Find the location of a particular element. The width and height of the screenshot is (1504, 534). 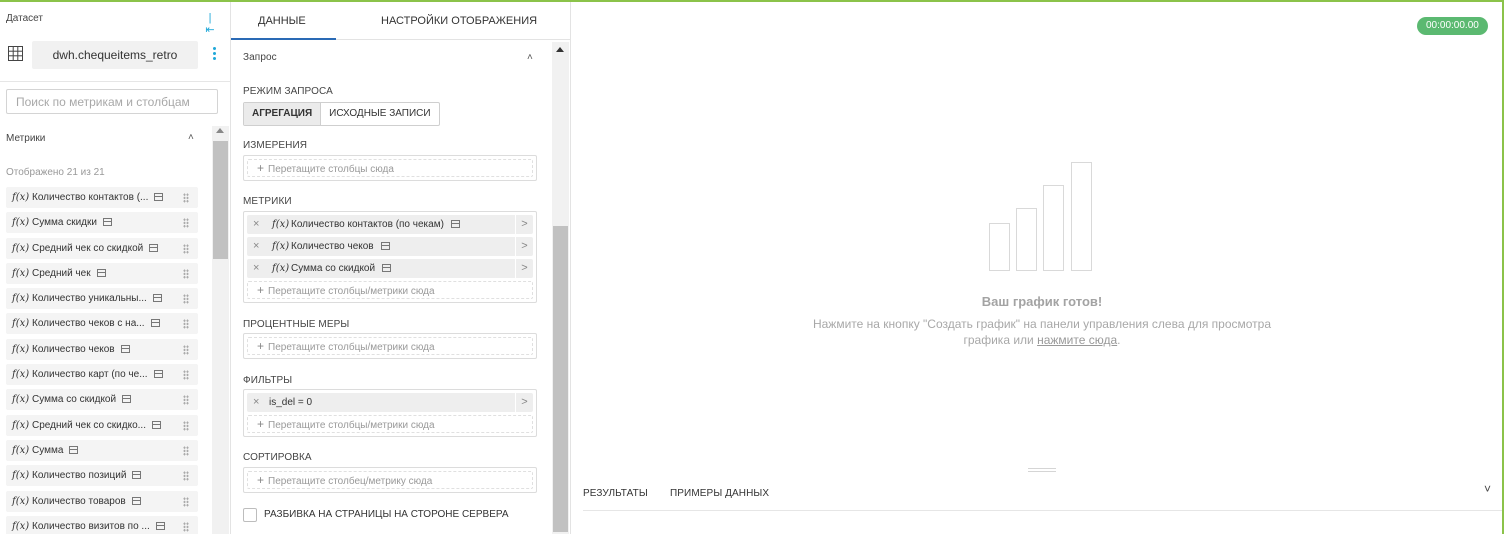

metrics-drop-target: + Перетащите столбцы/метрики сюда is located at coordinates (390, 290).